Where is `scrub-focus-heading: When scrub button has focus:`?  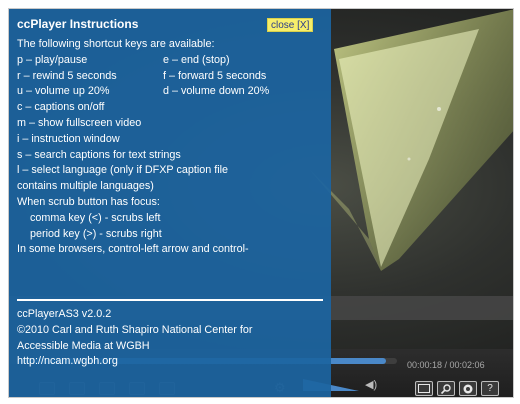 scrub-focus-heading: When scrub button has focus: is located at coordinates (88, 201).